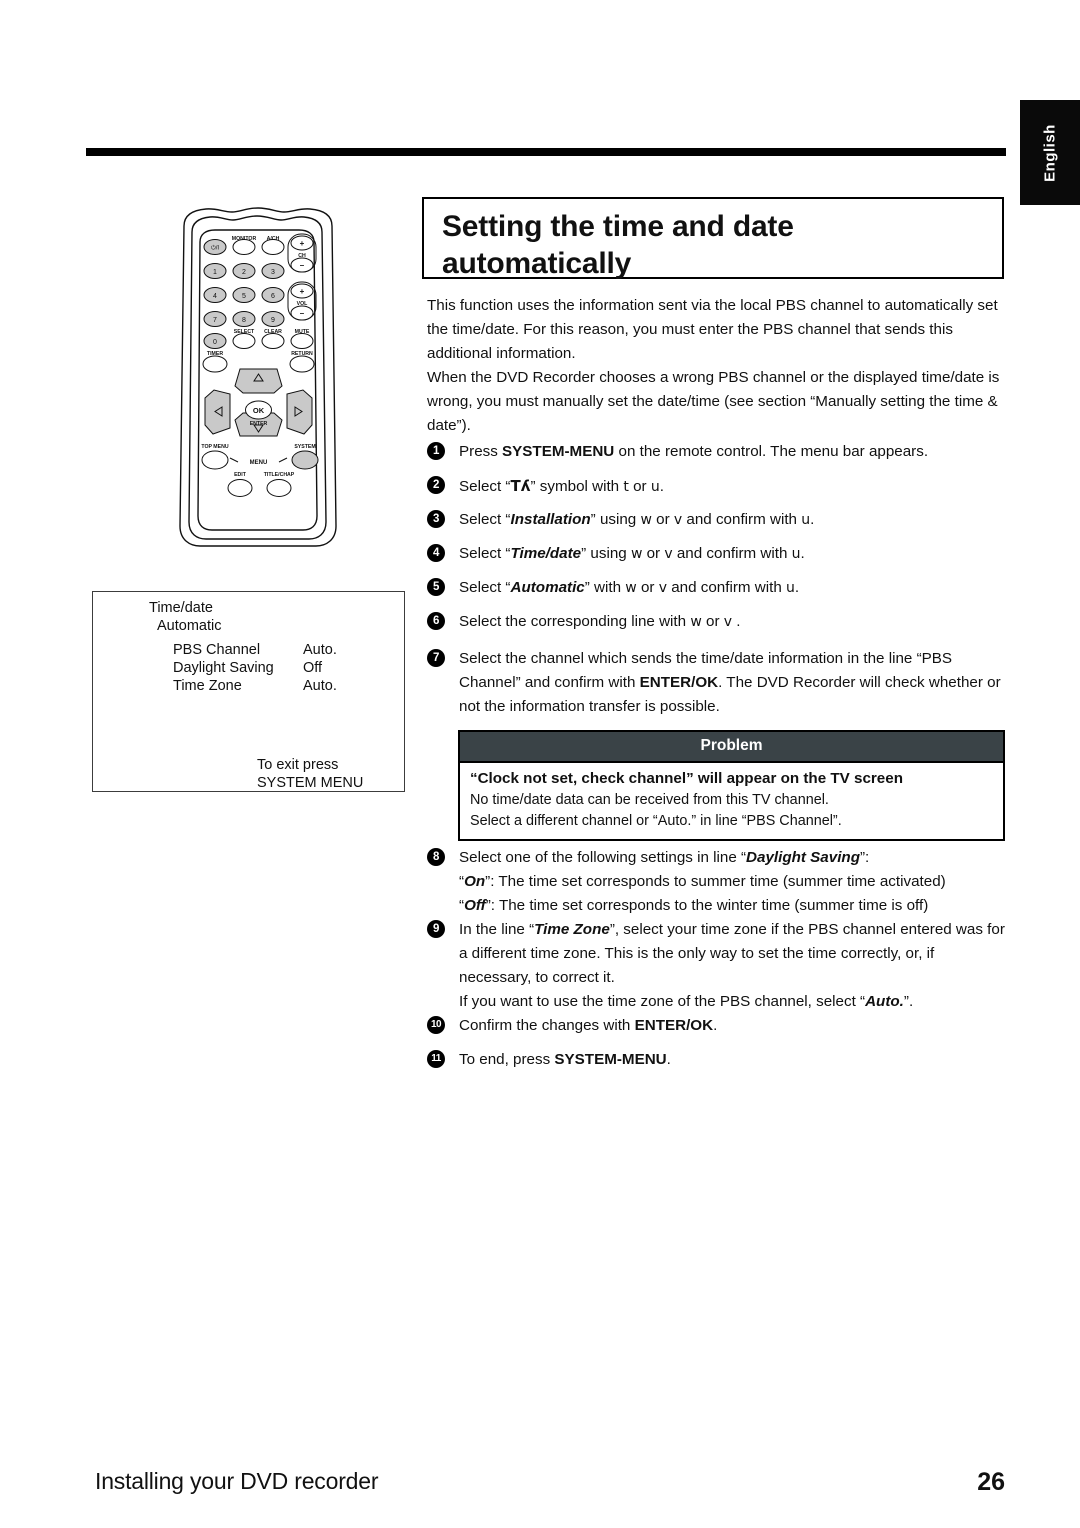 The height and width of the screenshot is (1528, 1080). What do you see at coordinates (908, 1001) in the screenshot?
I see `step-9-auto-post: ”.` at bounding box center [908, 1001].